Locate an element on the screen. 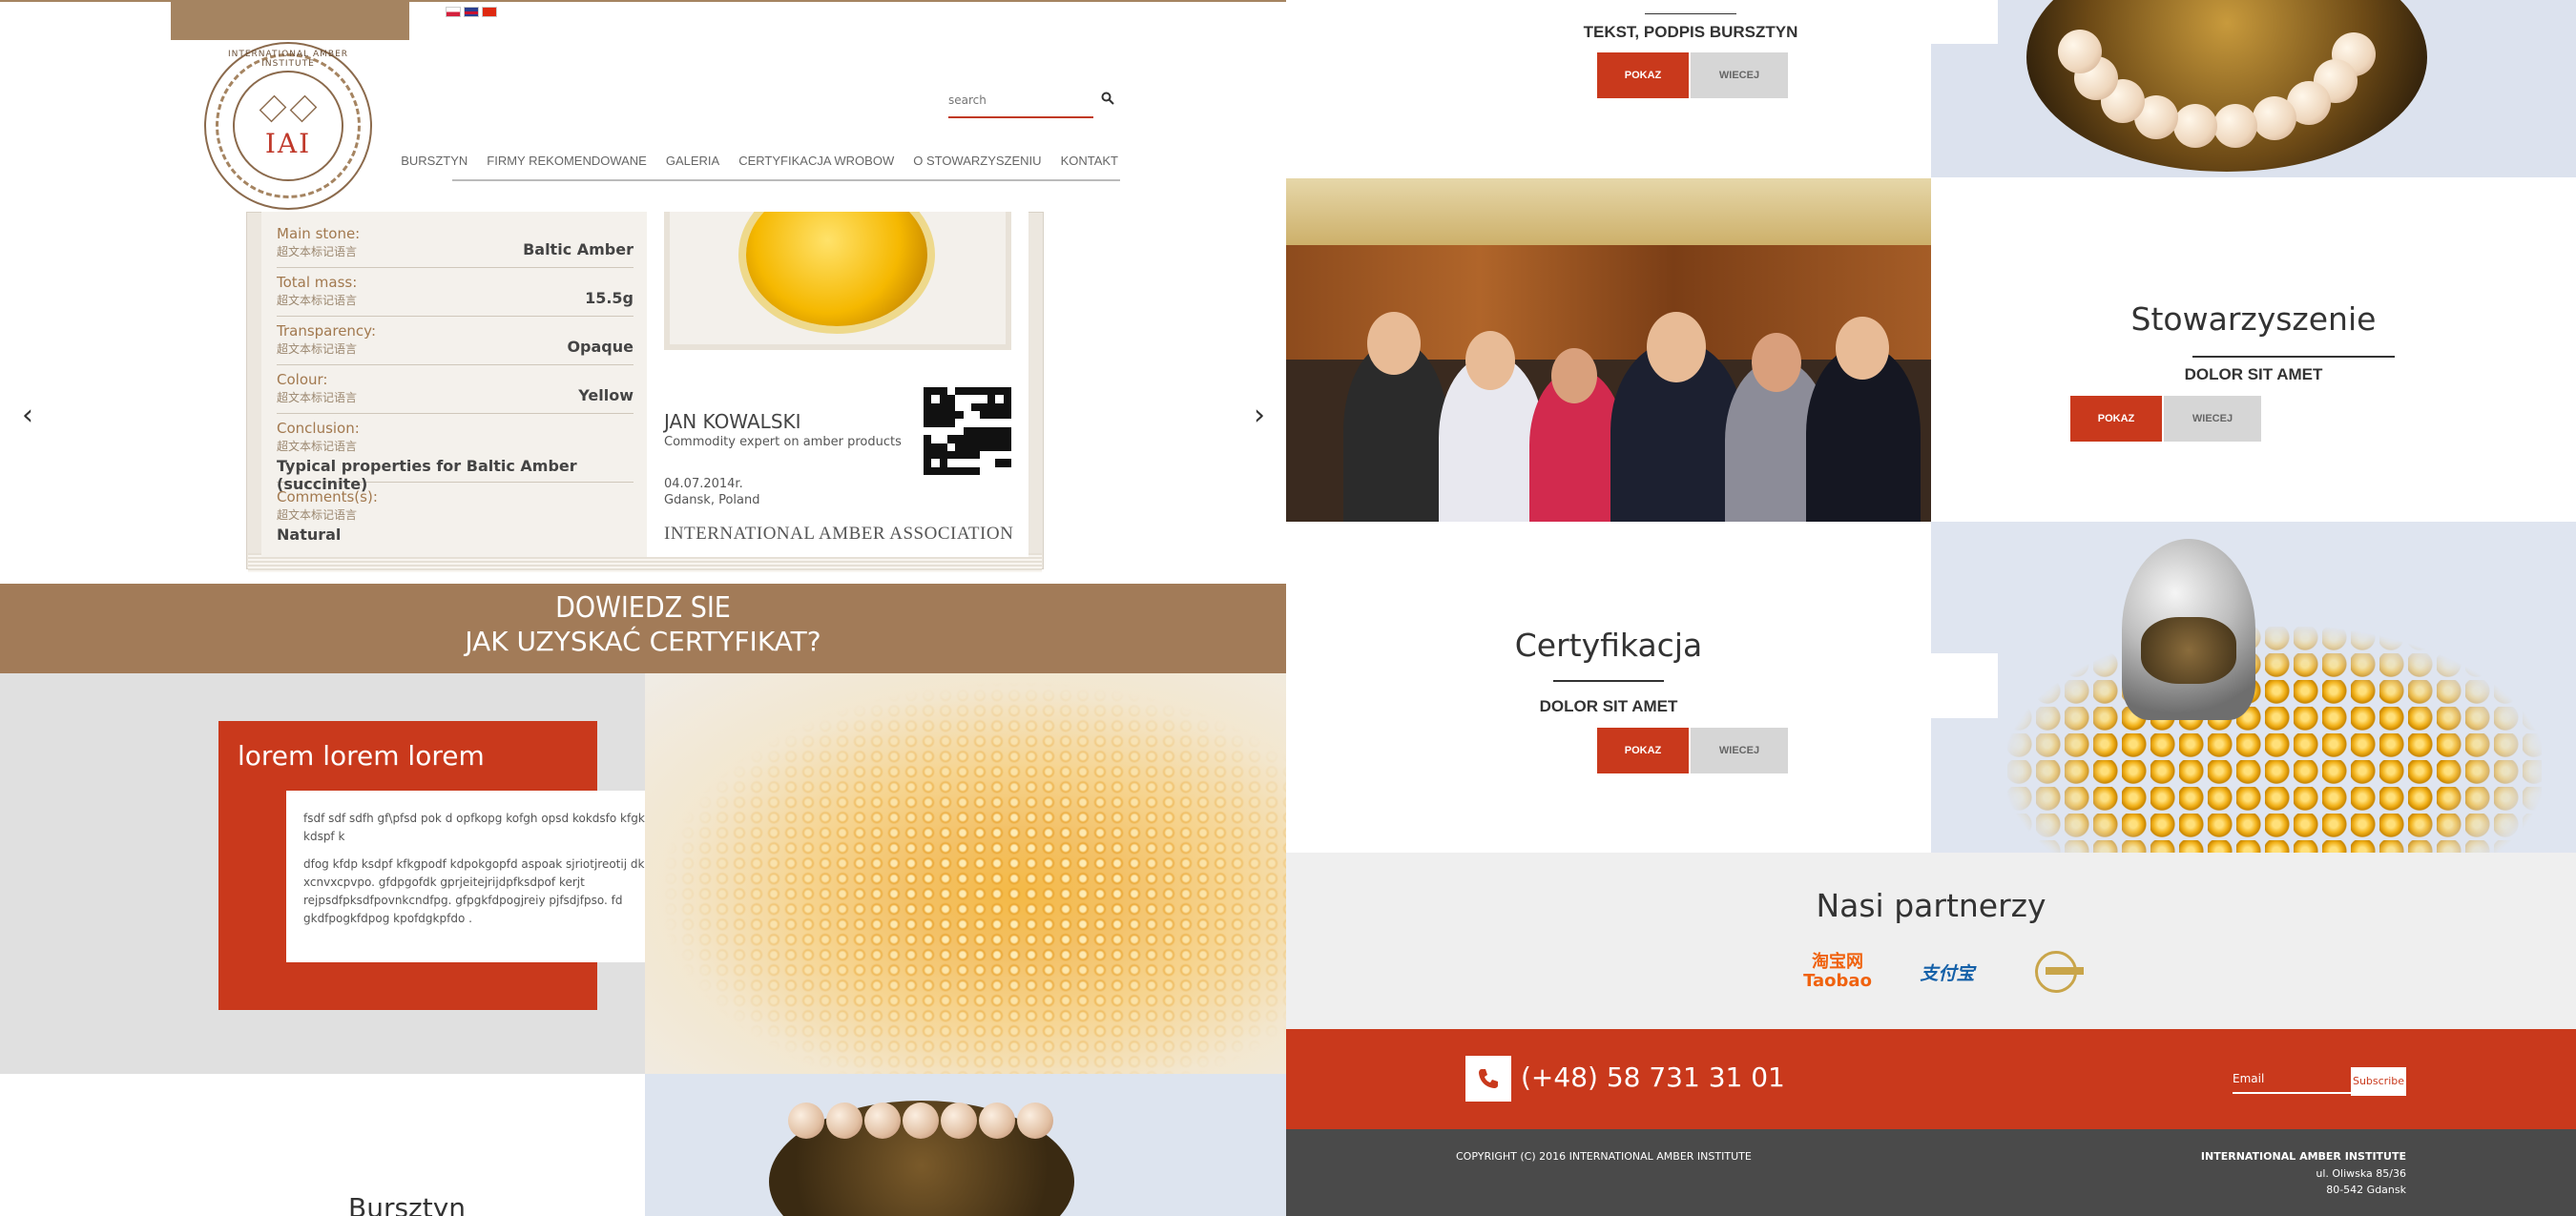 Image resolution: width=2576 pixels, height=1216 pixels. site-logo: INTERNATIONAL AMBER INSTITUTE IAI is located at coordinates (288, 126).